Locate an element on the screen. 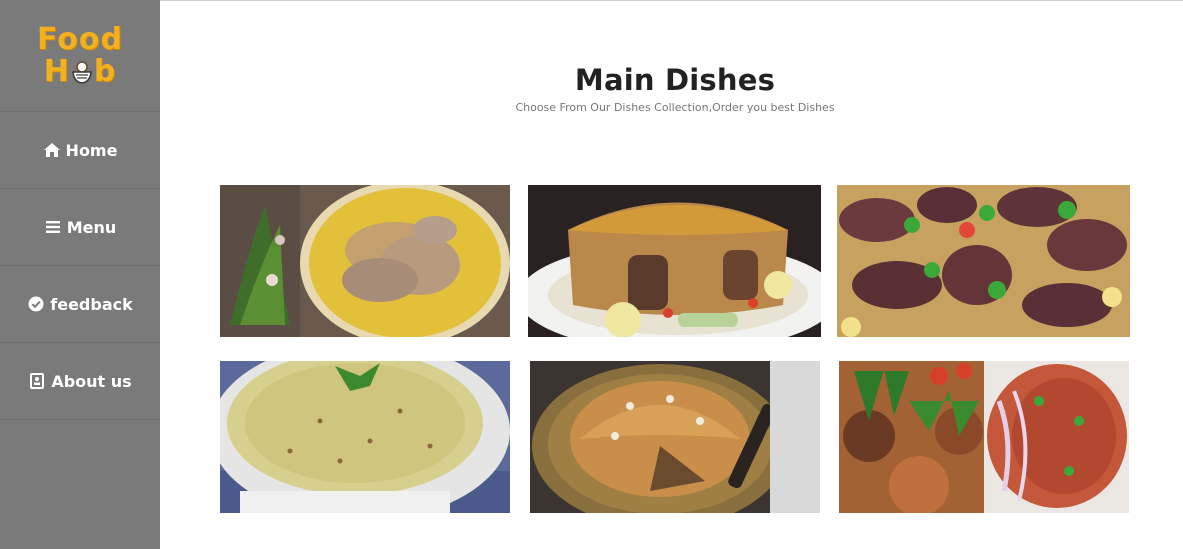 The width and height of the screenshot is (1183, 549). maqluba-photo is located at coordinates (674, 261).